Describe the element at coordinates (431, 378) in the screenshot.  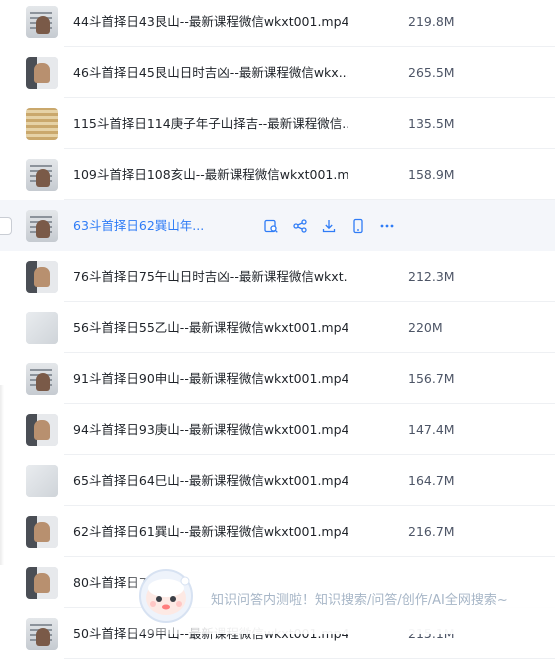
I see `file-size: 156.7M` at that location.